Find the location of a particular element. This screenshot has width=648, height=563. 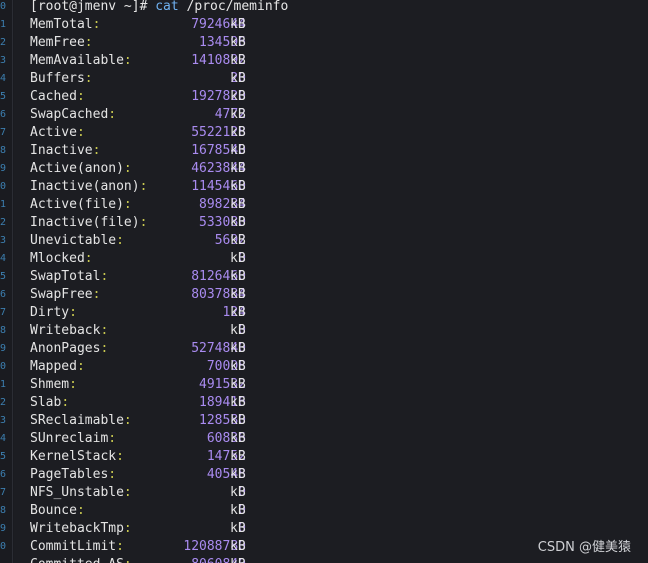

meminfo-key: Bounce: is located at coordinates (57, 511).